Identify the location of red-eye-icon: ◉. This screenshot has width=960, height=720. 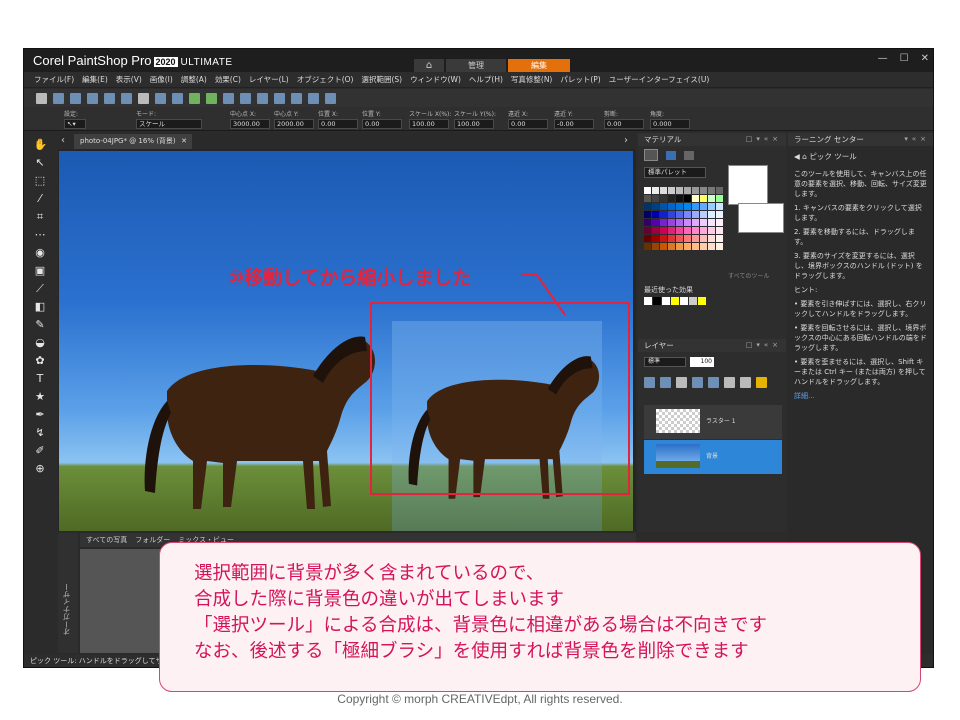
(40, 253).